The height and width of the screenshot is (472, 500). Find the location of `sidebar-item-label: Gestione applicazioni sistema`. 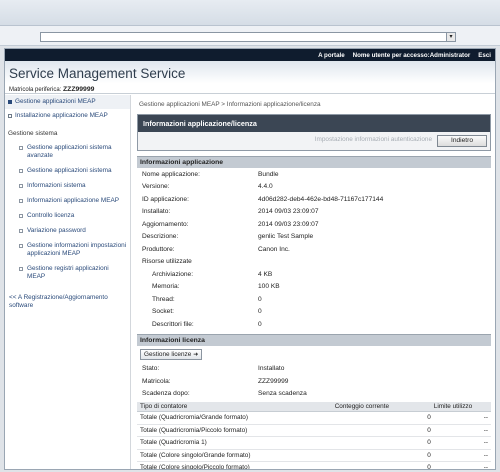

sidebar-item-label: Gestione applicazioni sistema is located at coordinates (69, 170).